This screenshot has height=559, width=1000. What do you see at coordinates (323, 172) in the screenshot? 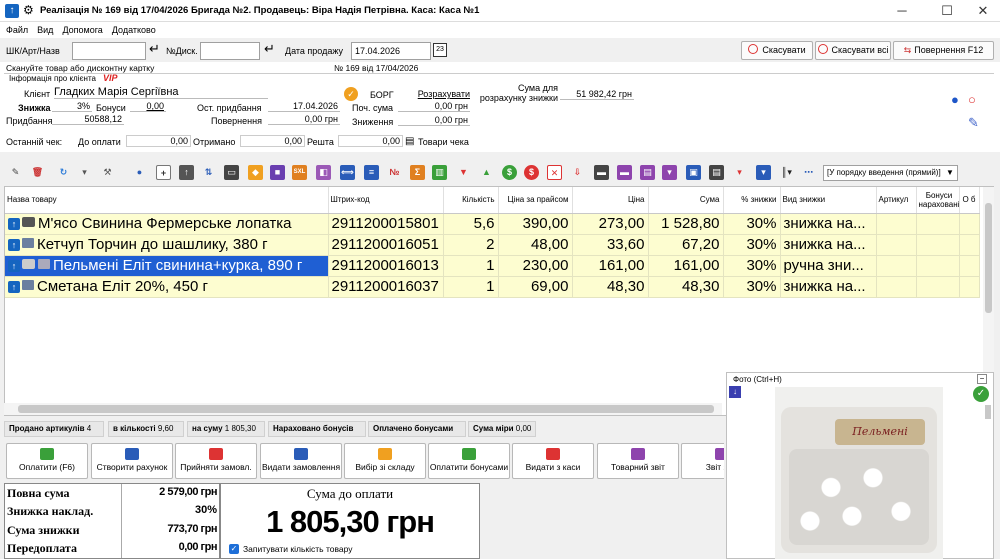
I see `tag-icon: ◧` at bounding box center [323, 172].